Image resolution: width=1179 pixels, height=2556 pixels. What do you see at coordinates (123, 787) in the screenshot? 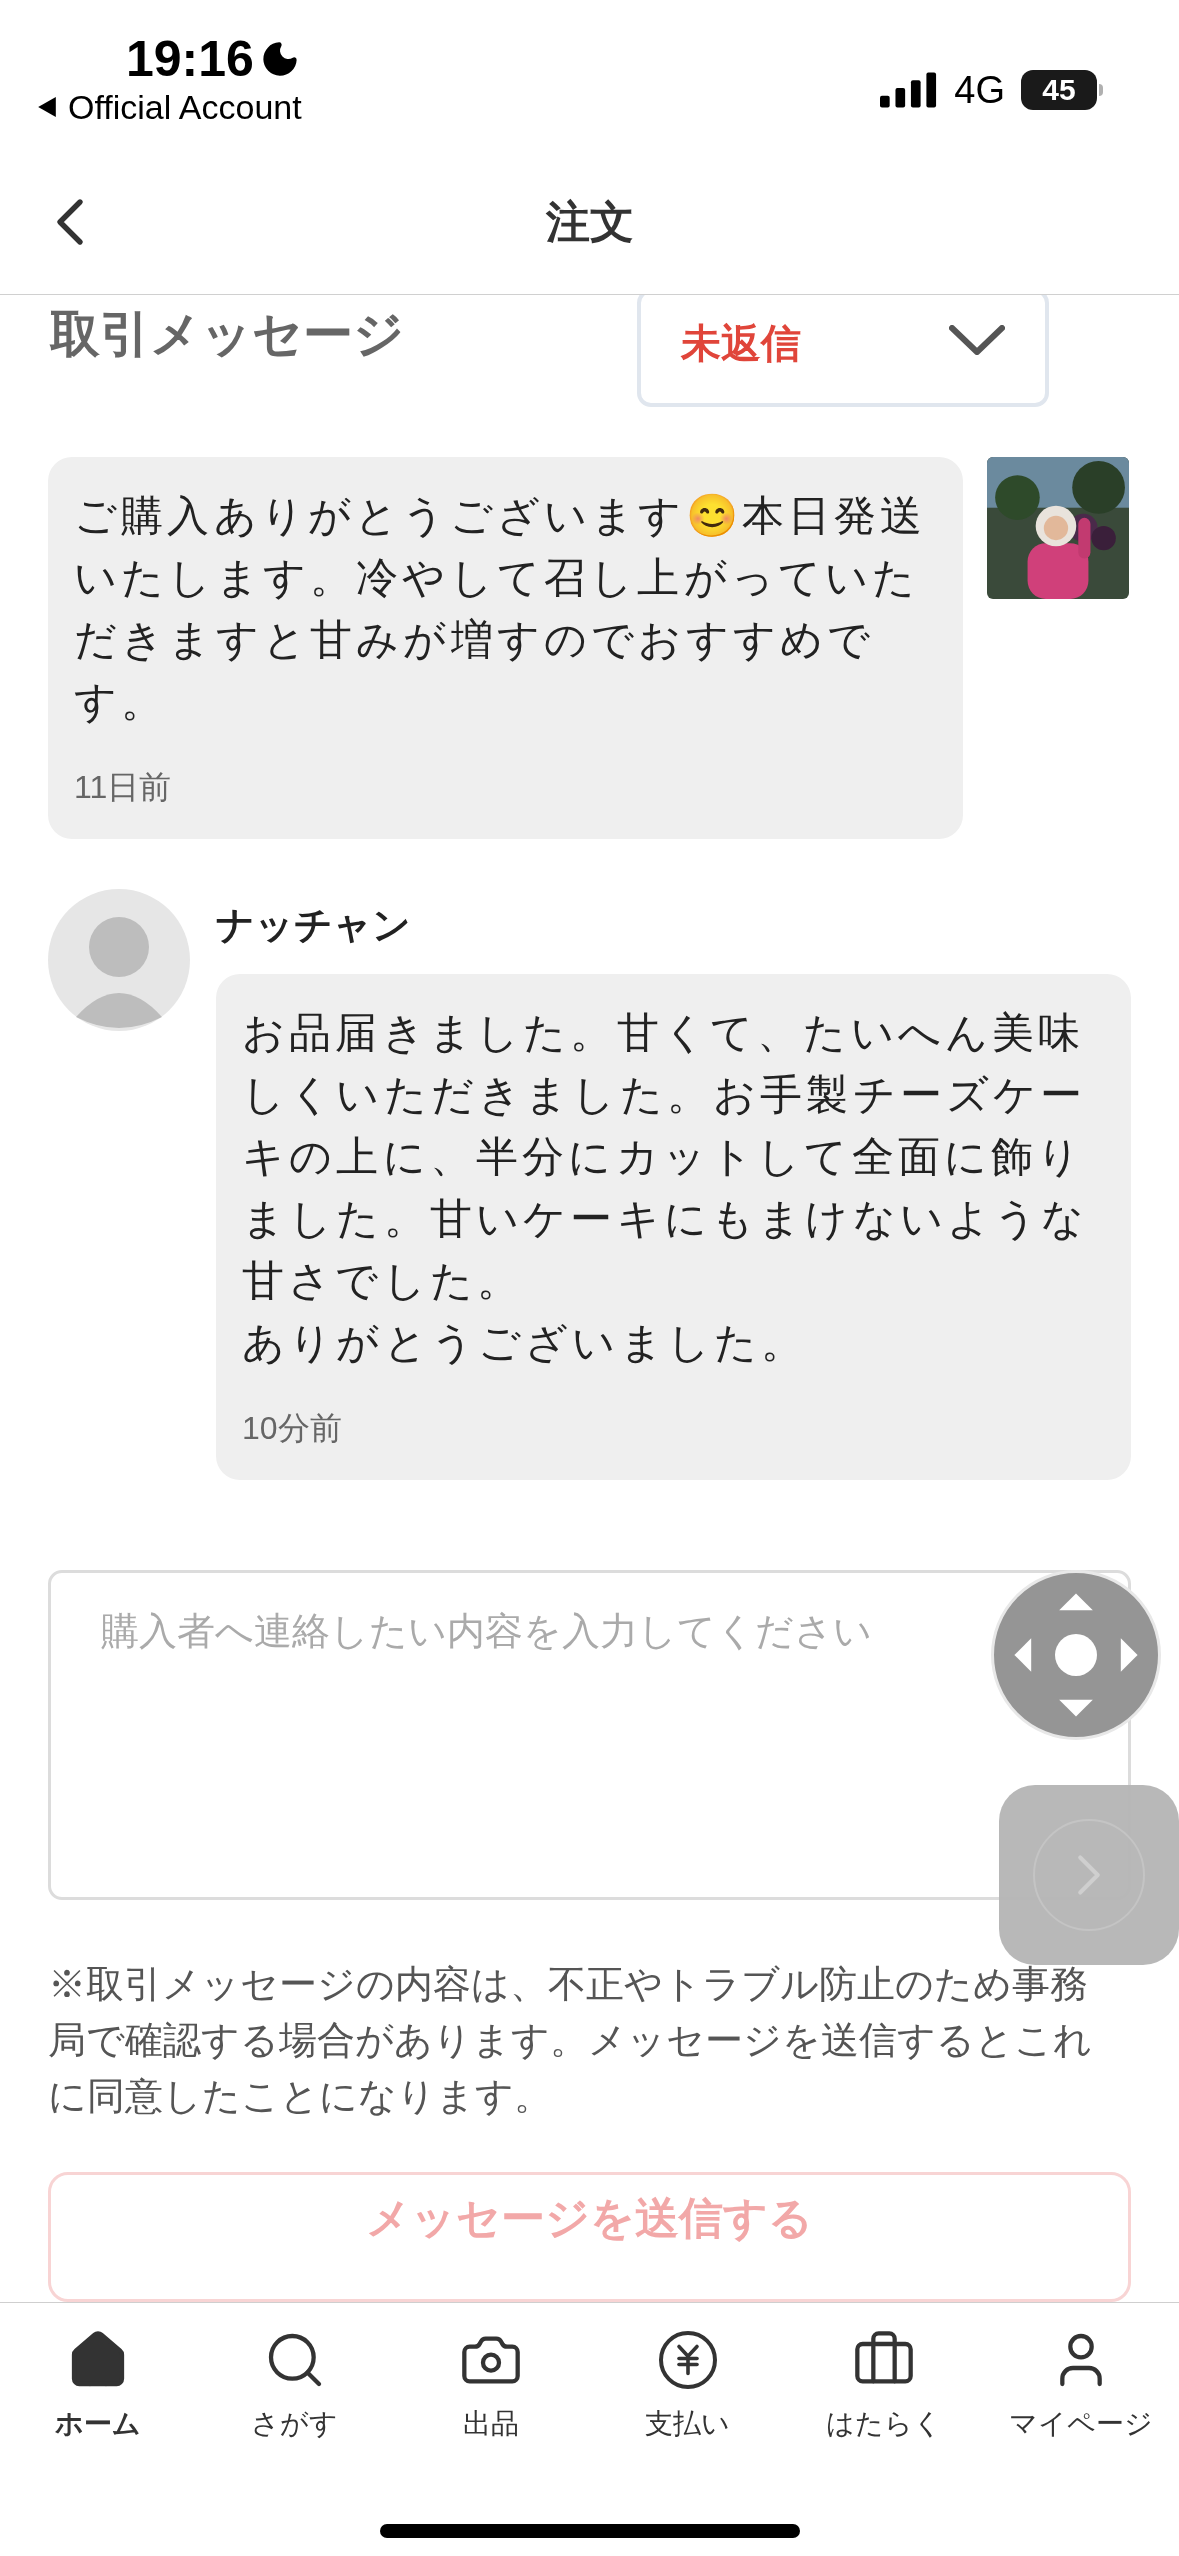
I see `message-time: 11日前` at bounding box center [123, 787].